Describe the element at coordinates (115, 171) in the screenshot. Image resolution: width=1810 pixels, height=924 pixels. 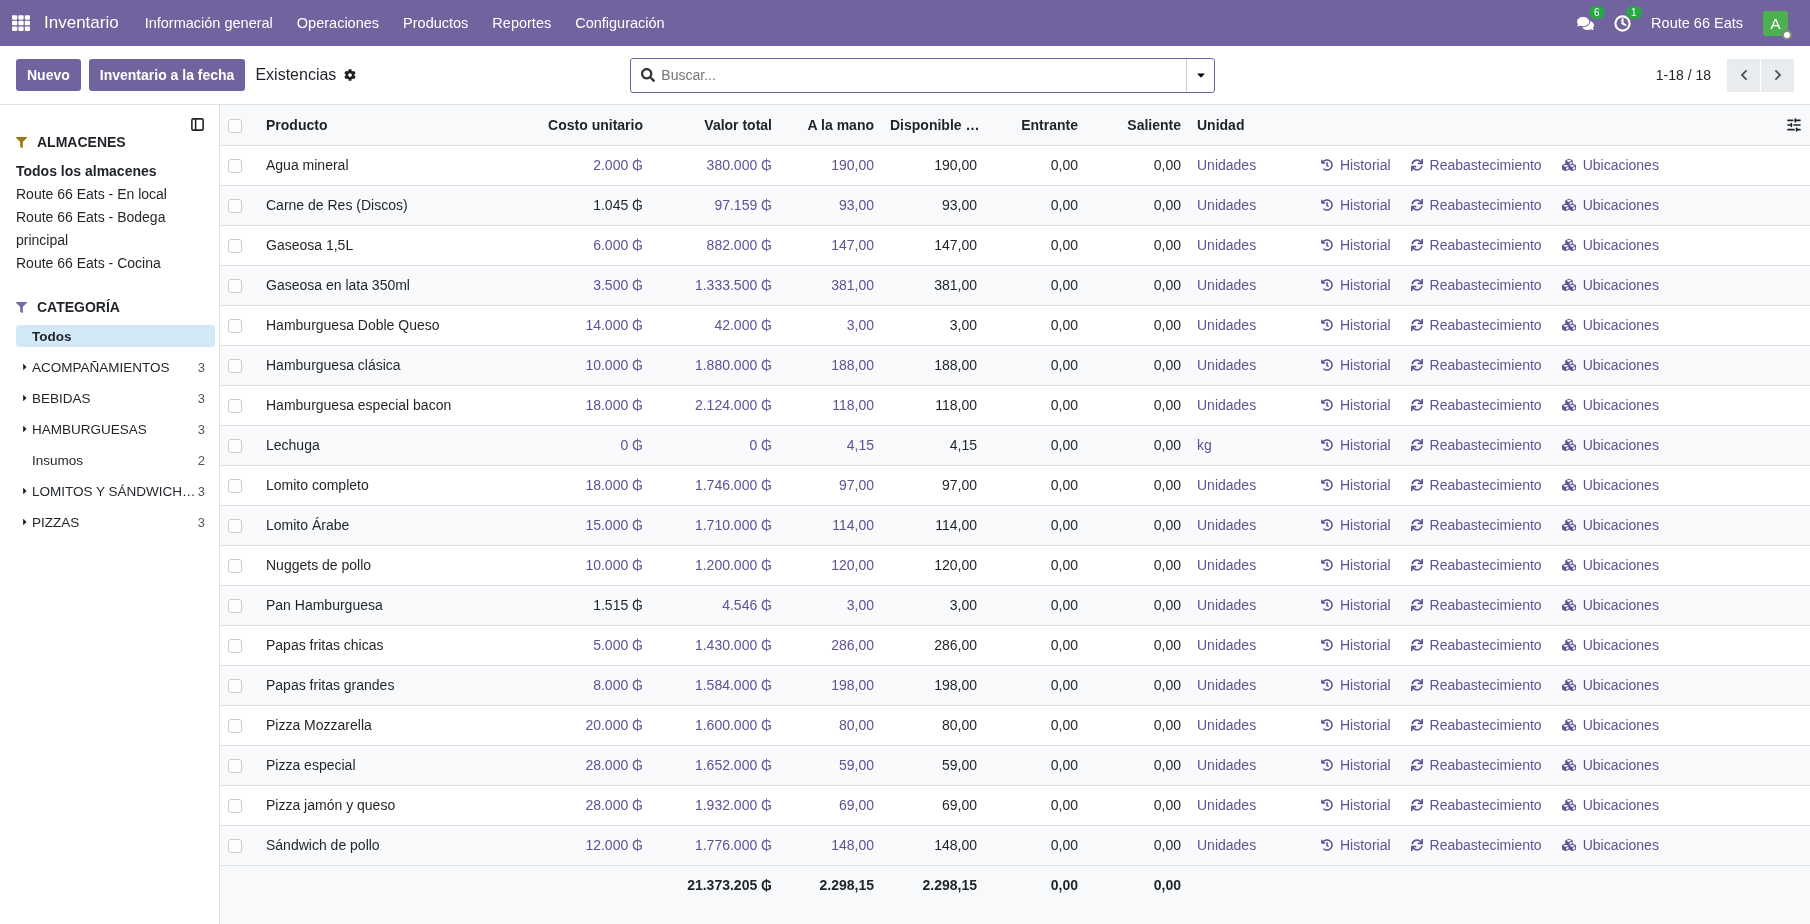
I see `warehouse-filter-item: Todos los almacenes` at that location.